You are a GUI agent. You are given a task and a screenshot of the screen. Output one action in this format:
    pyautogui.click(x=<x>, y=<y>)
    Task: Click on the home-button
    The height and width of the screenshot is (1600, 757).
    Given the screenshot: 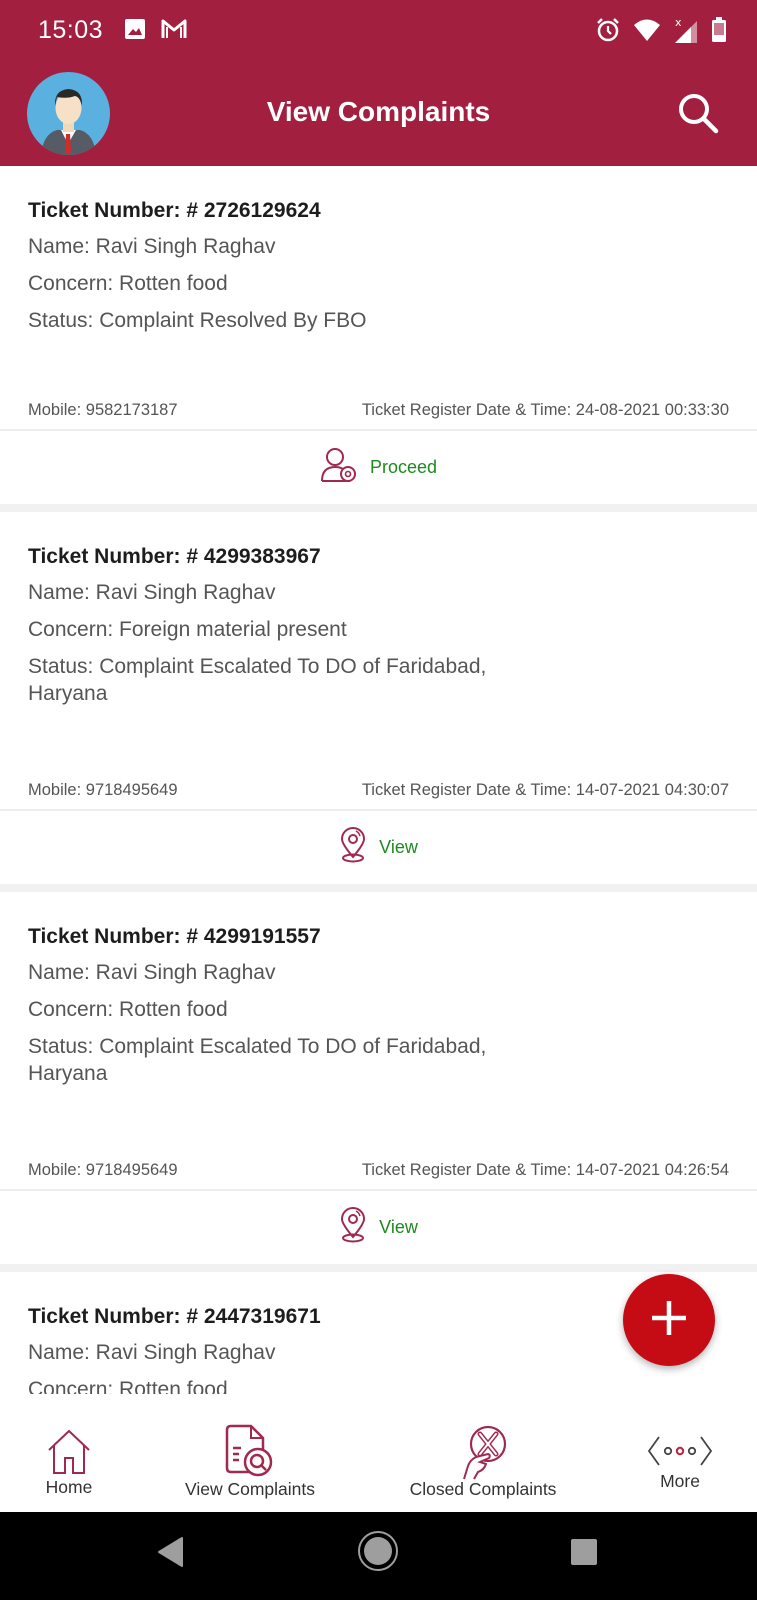 What is the action you would take?
    pyautogui.click(x=378, y=1553)
    